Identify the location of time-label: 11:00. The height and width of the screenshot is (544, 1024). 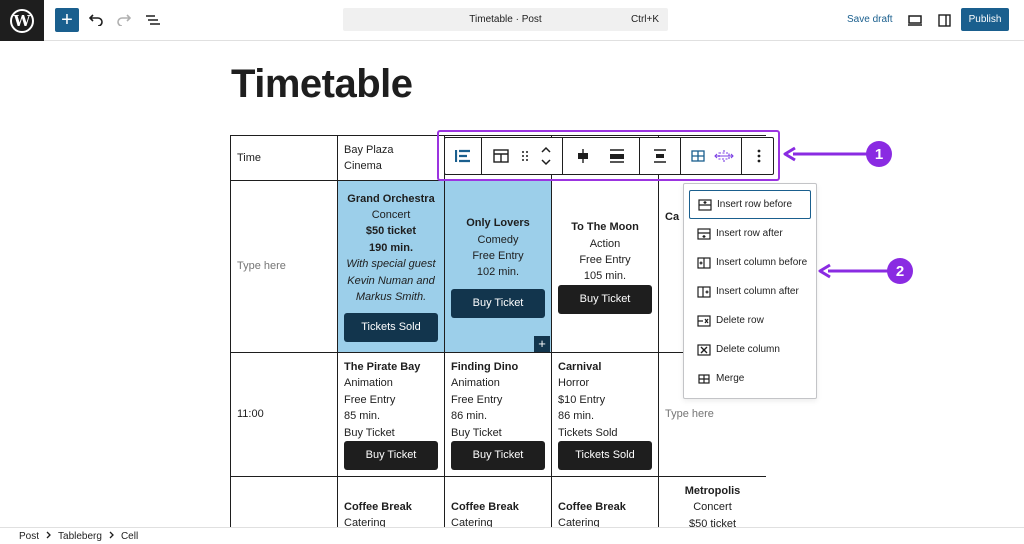
(250, 414).